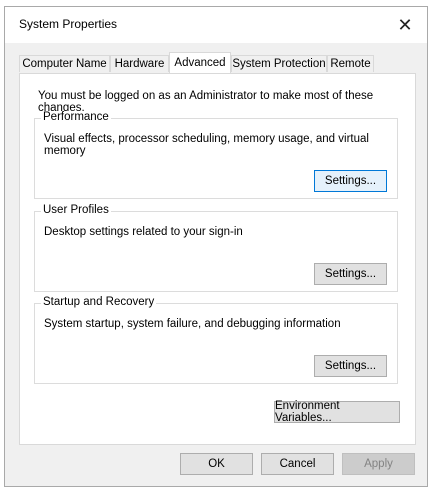  What do you see at coordinates (378, 464) in the screenshot?
I see `apply-button: Apply` at bounding box center [378, 464].